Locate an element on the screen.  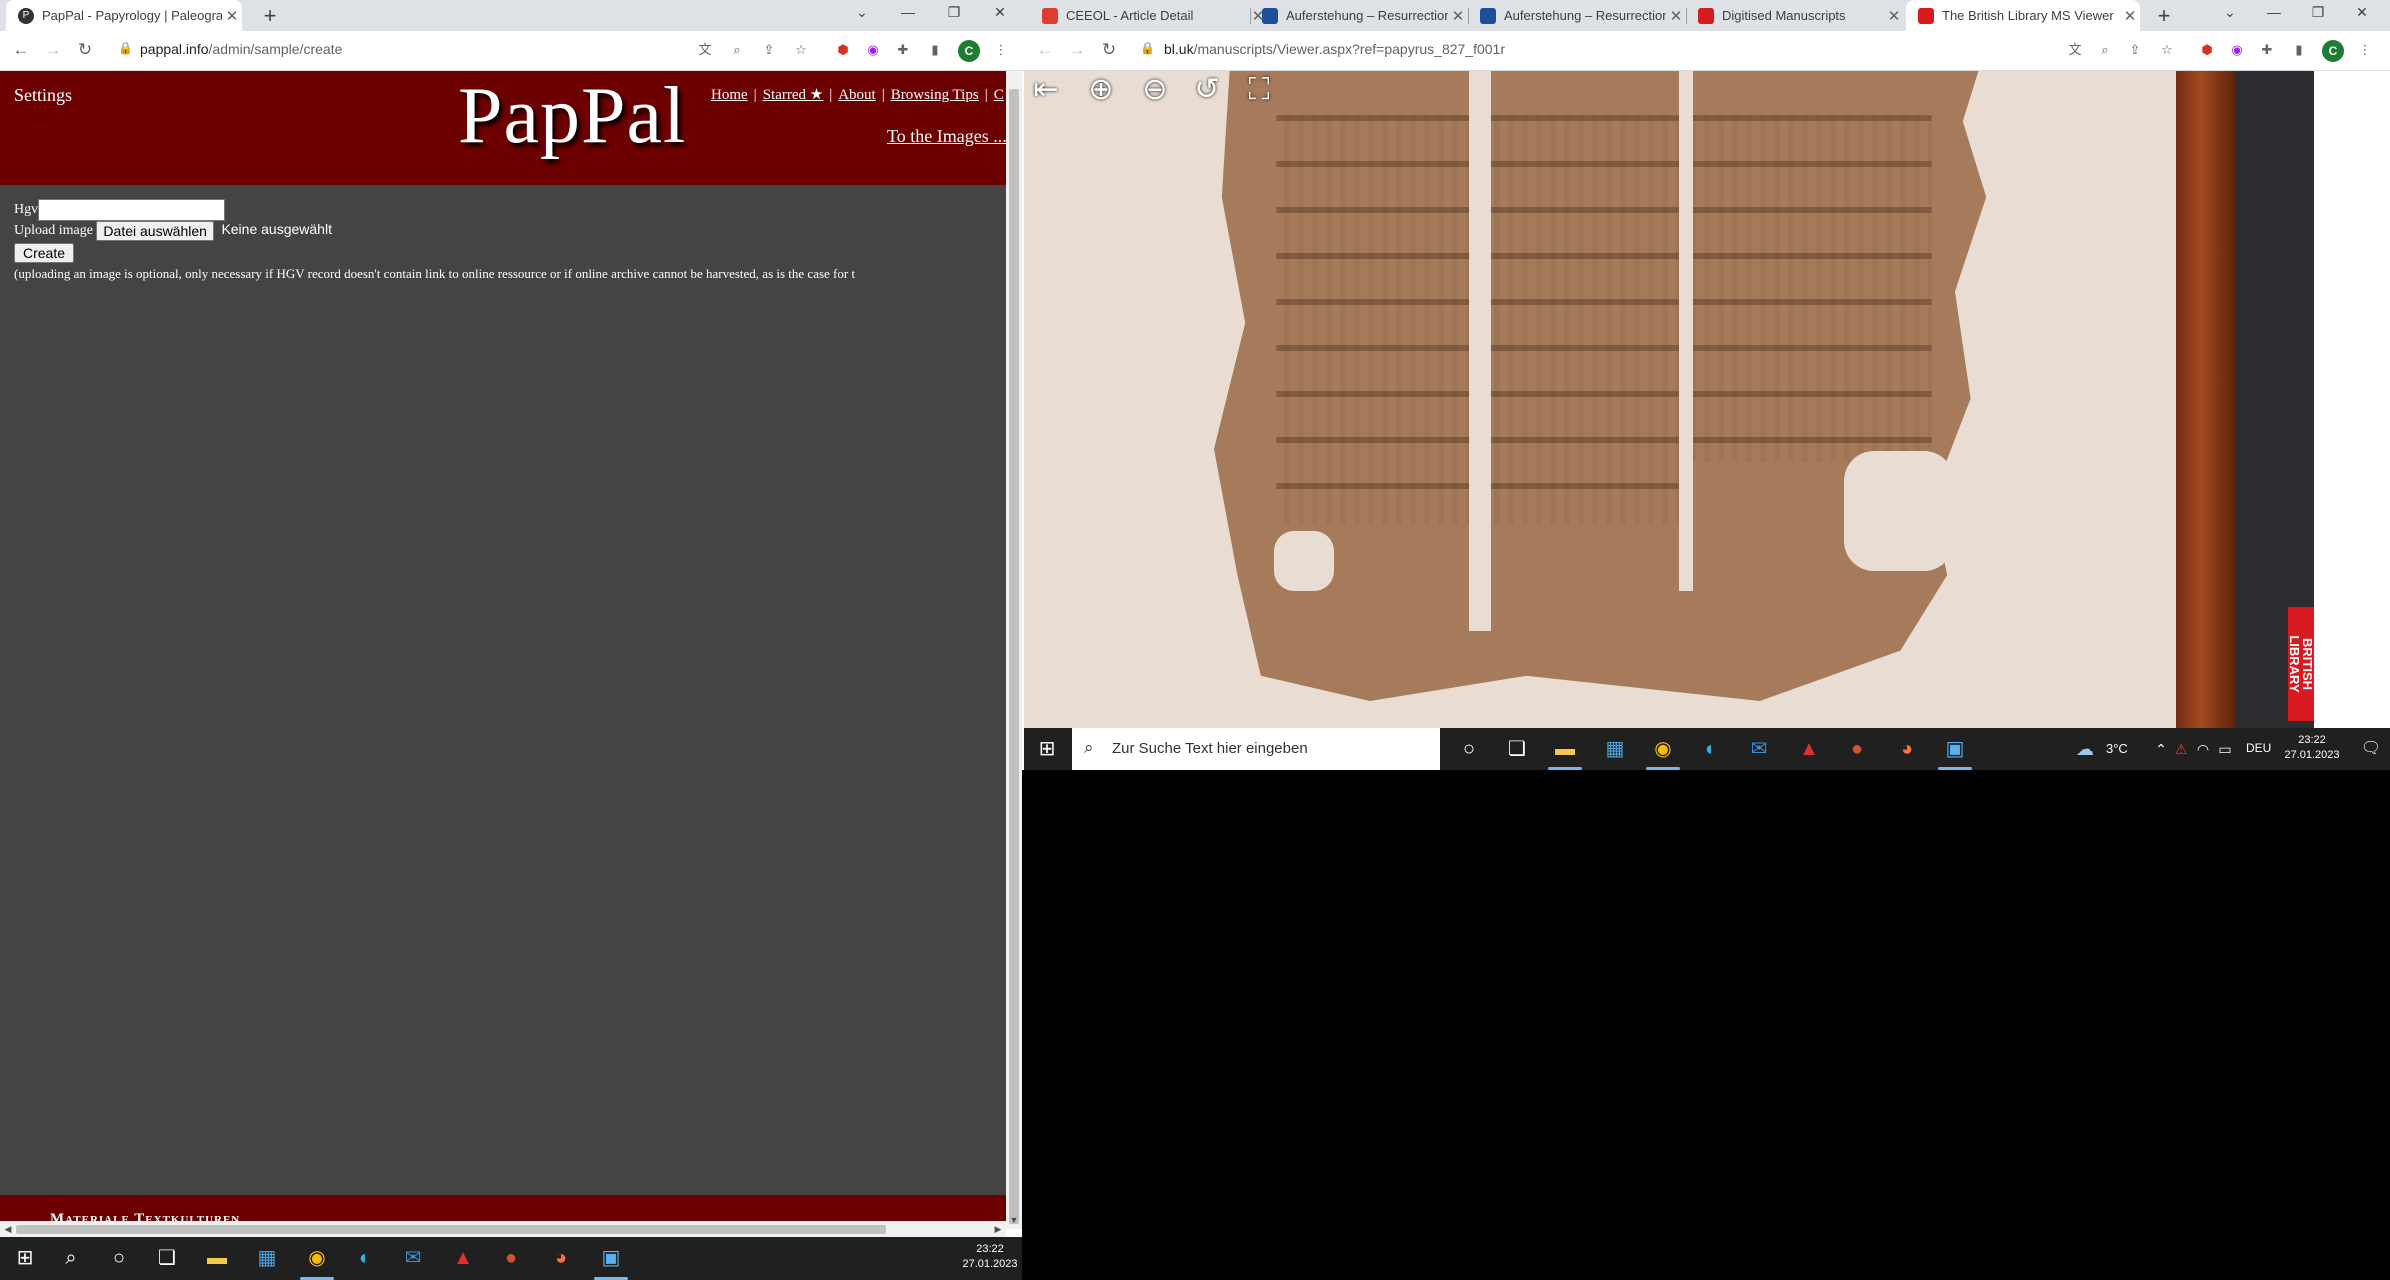
vertical-scrollbar: ▼ is located at coordinates (1014, 650).